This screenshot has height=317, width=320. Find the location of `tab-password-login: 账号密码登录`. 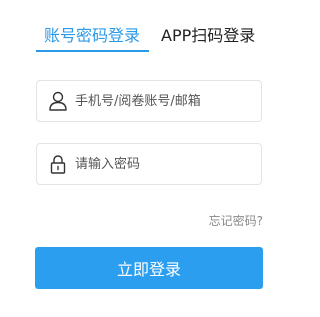

tab-password-login: 账号密码登录 is located at coordinates (92, 36).